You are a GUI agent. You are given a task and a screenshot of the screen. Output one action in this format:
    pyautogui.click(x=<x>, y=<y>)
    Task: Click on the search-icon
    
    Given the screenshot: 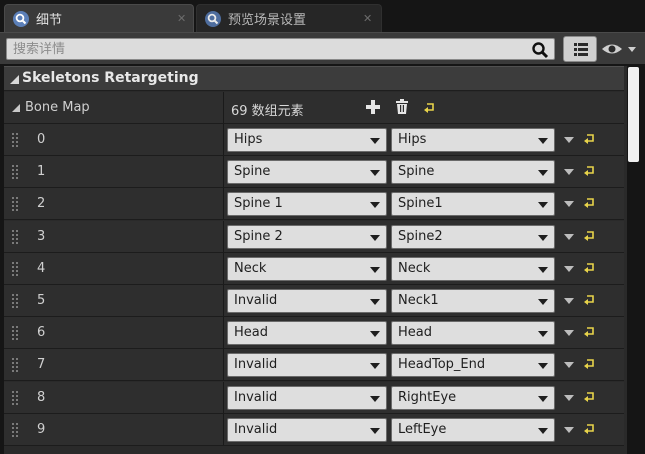 What is the action you would take?
    pyautogui.click(x=540, y=50)
    